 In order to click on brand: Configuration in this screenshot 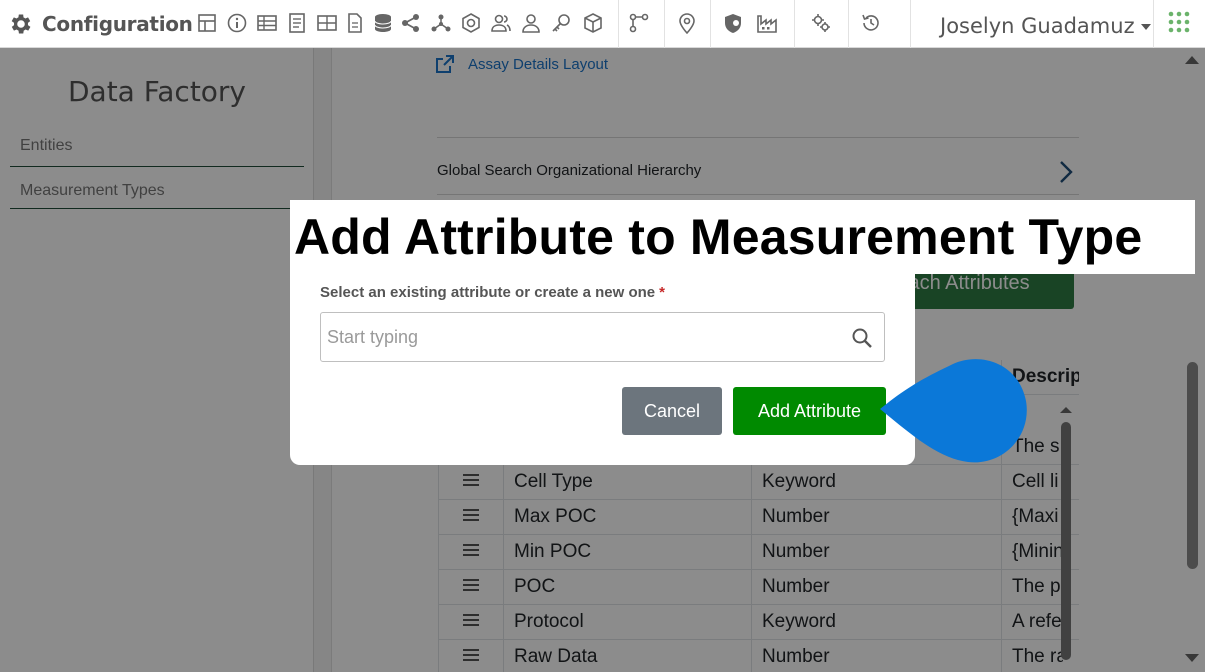, I will do `click(100, 24)`.